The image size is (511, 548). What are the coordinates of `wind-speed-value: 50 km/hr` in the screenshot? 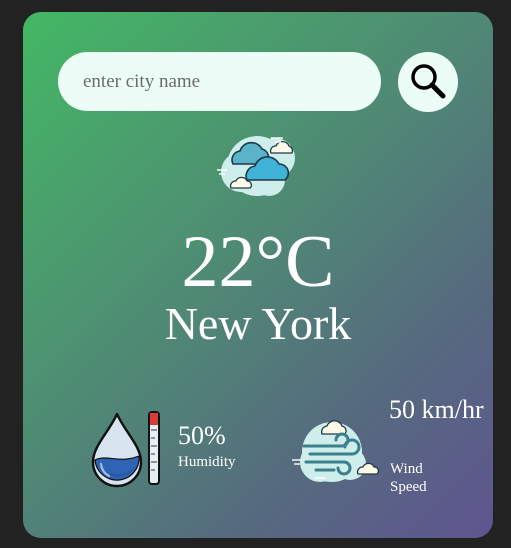 It's located at (436, 409).